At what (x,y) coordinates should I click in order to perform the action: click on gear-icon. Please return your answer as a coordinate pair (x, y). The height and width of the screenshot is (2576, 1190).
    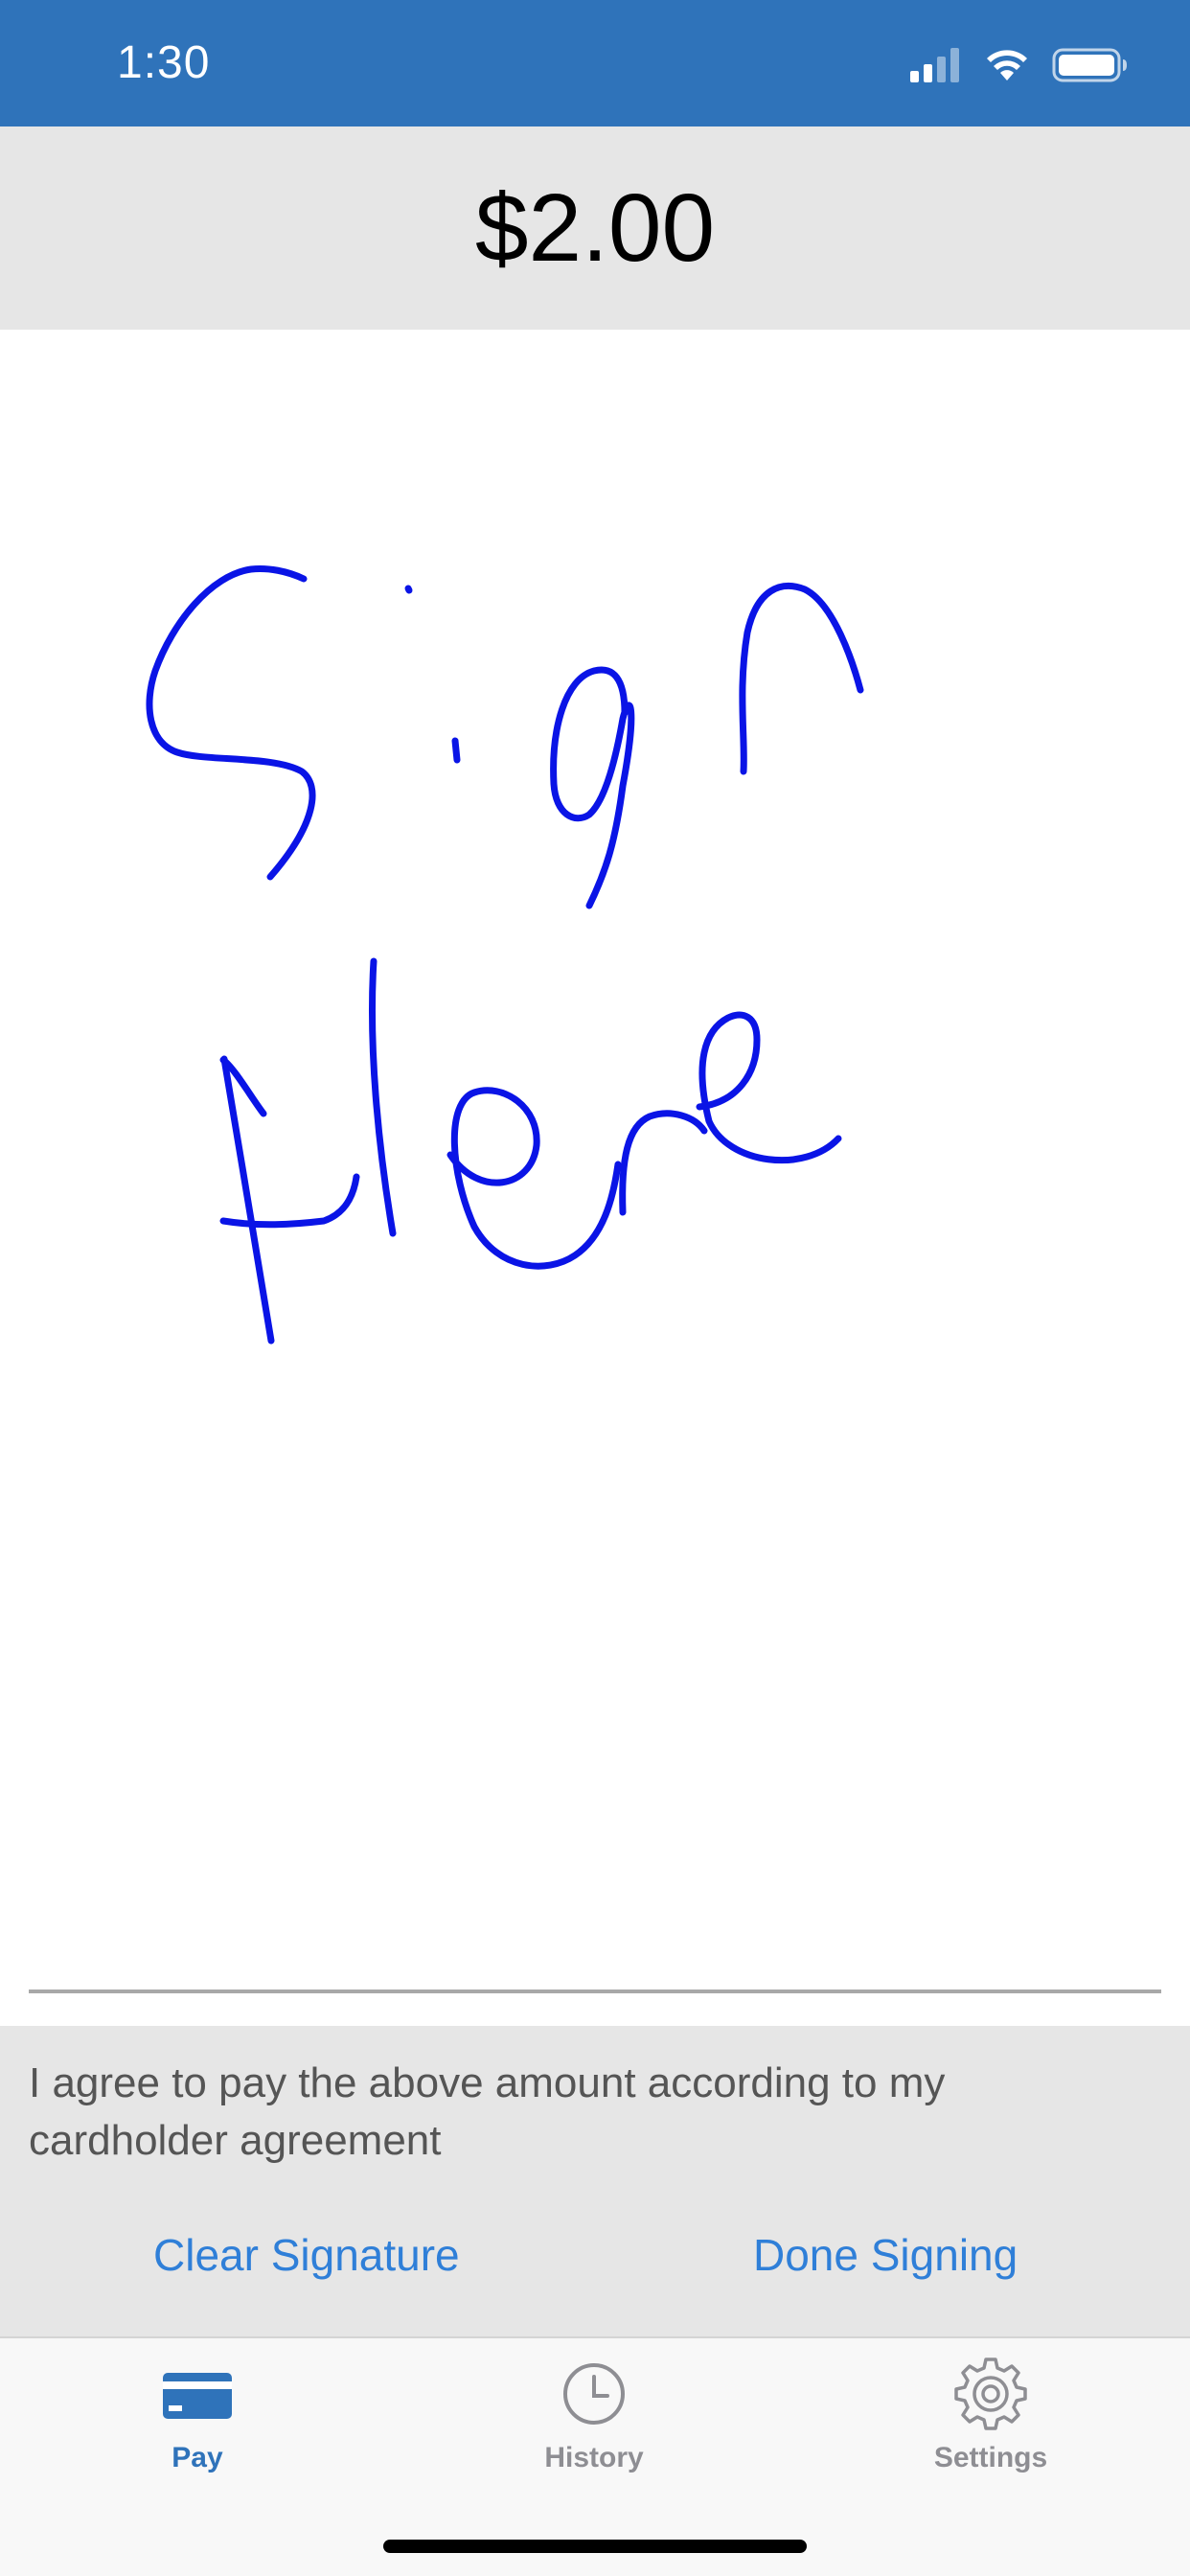
    Looking at the image, I should click on (990, 2394).